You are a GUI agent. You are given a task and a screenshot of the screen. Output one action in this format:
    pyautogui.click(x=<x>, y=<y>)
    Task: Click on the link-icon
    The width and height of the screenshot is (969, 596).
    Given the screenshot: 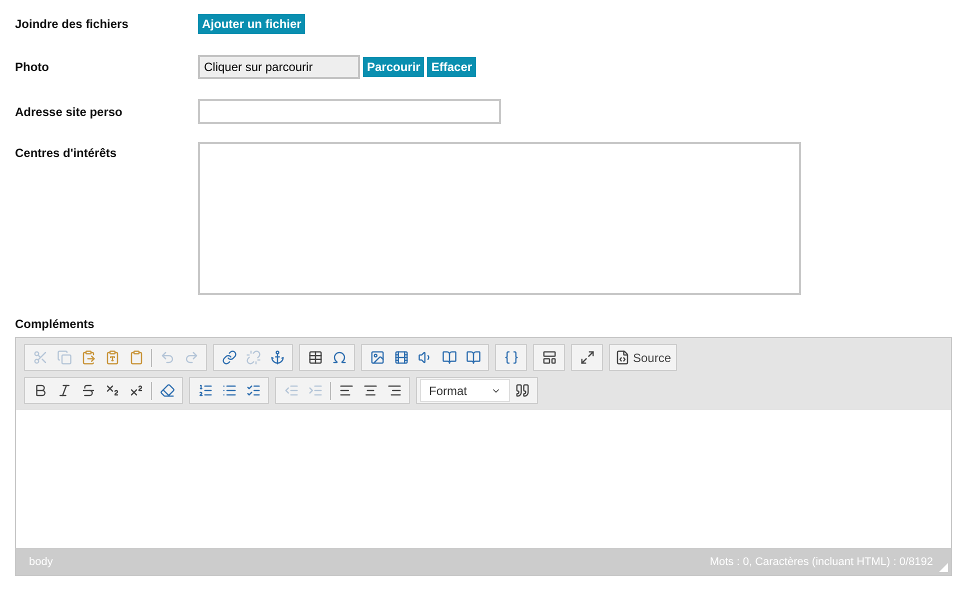 What is the action you would take?
    pyautogui.click(x=229, y=357)
    